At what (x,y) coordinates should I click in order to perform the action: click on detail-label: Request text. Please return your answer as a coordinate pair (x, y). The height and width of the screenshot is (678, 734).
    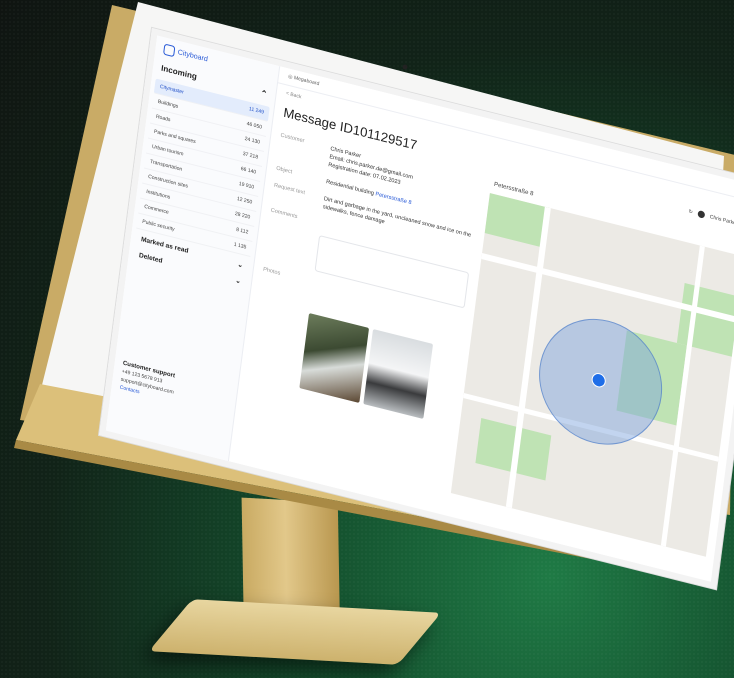
    Looking at the image, I should click on (289, 189).